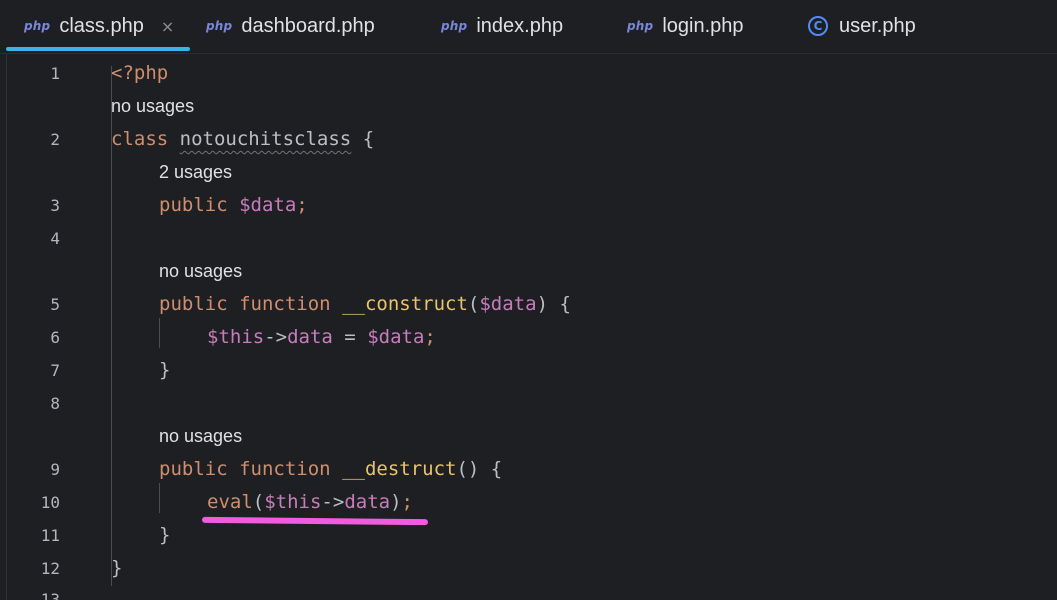  Describe the element at coordinates (520, 25) in the screenshot. I see `tab-label: index.php` at that location.